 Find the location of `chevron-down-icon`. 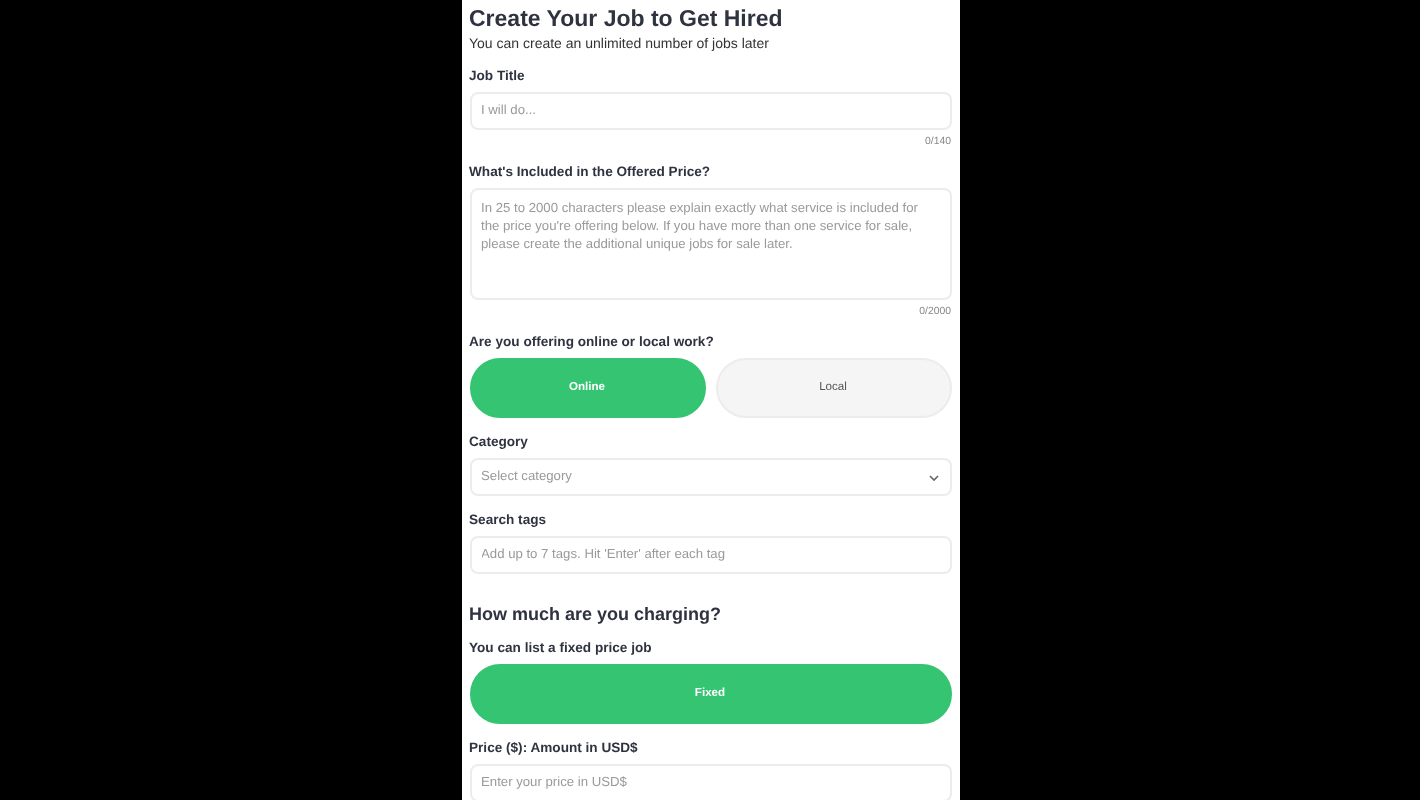

chevron-down-icon is located at coordinates (933, 477).